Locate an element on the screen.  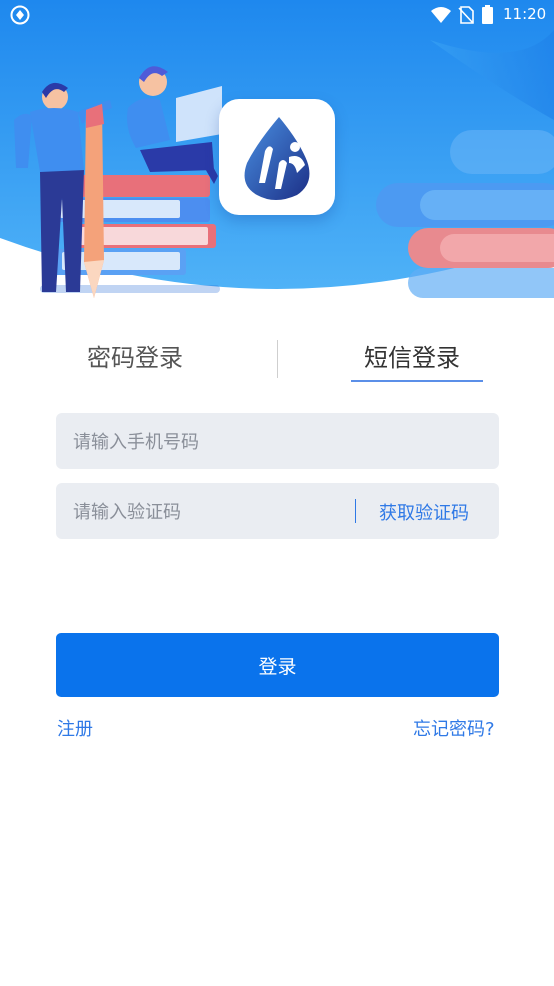
verification-code-field: 获取验证码 is located at coordinates (277, 512).